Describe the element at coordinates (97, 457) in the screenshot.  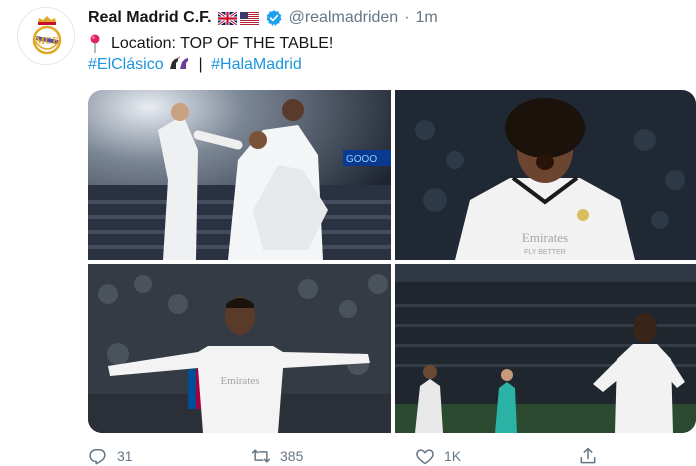
I see `reply-icon` at that location.